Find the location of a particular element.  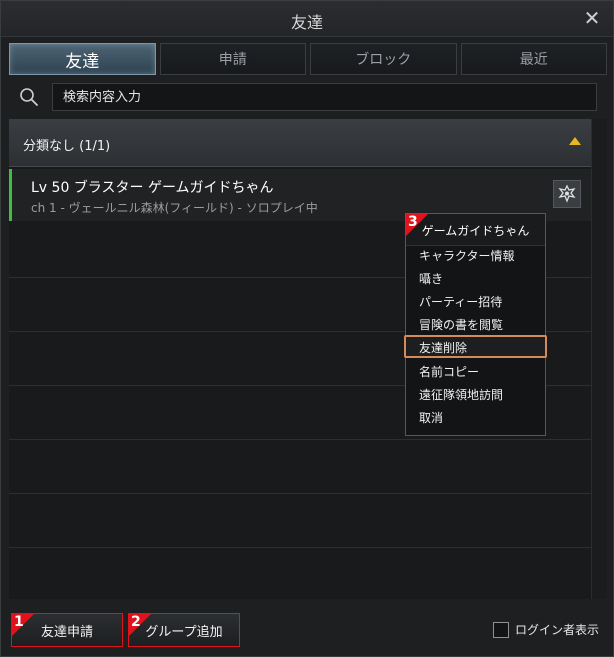

annotation-number: 3 is located at coordinates (413, 222).